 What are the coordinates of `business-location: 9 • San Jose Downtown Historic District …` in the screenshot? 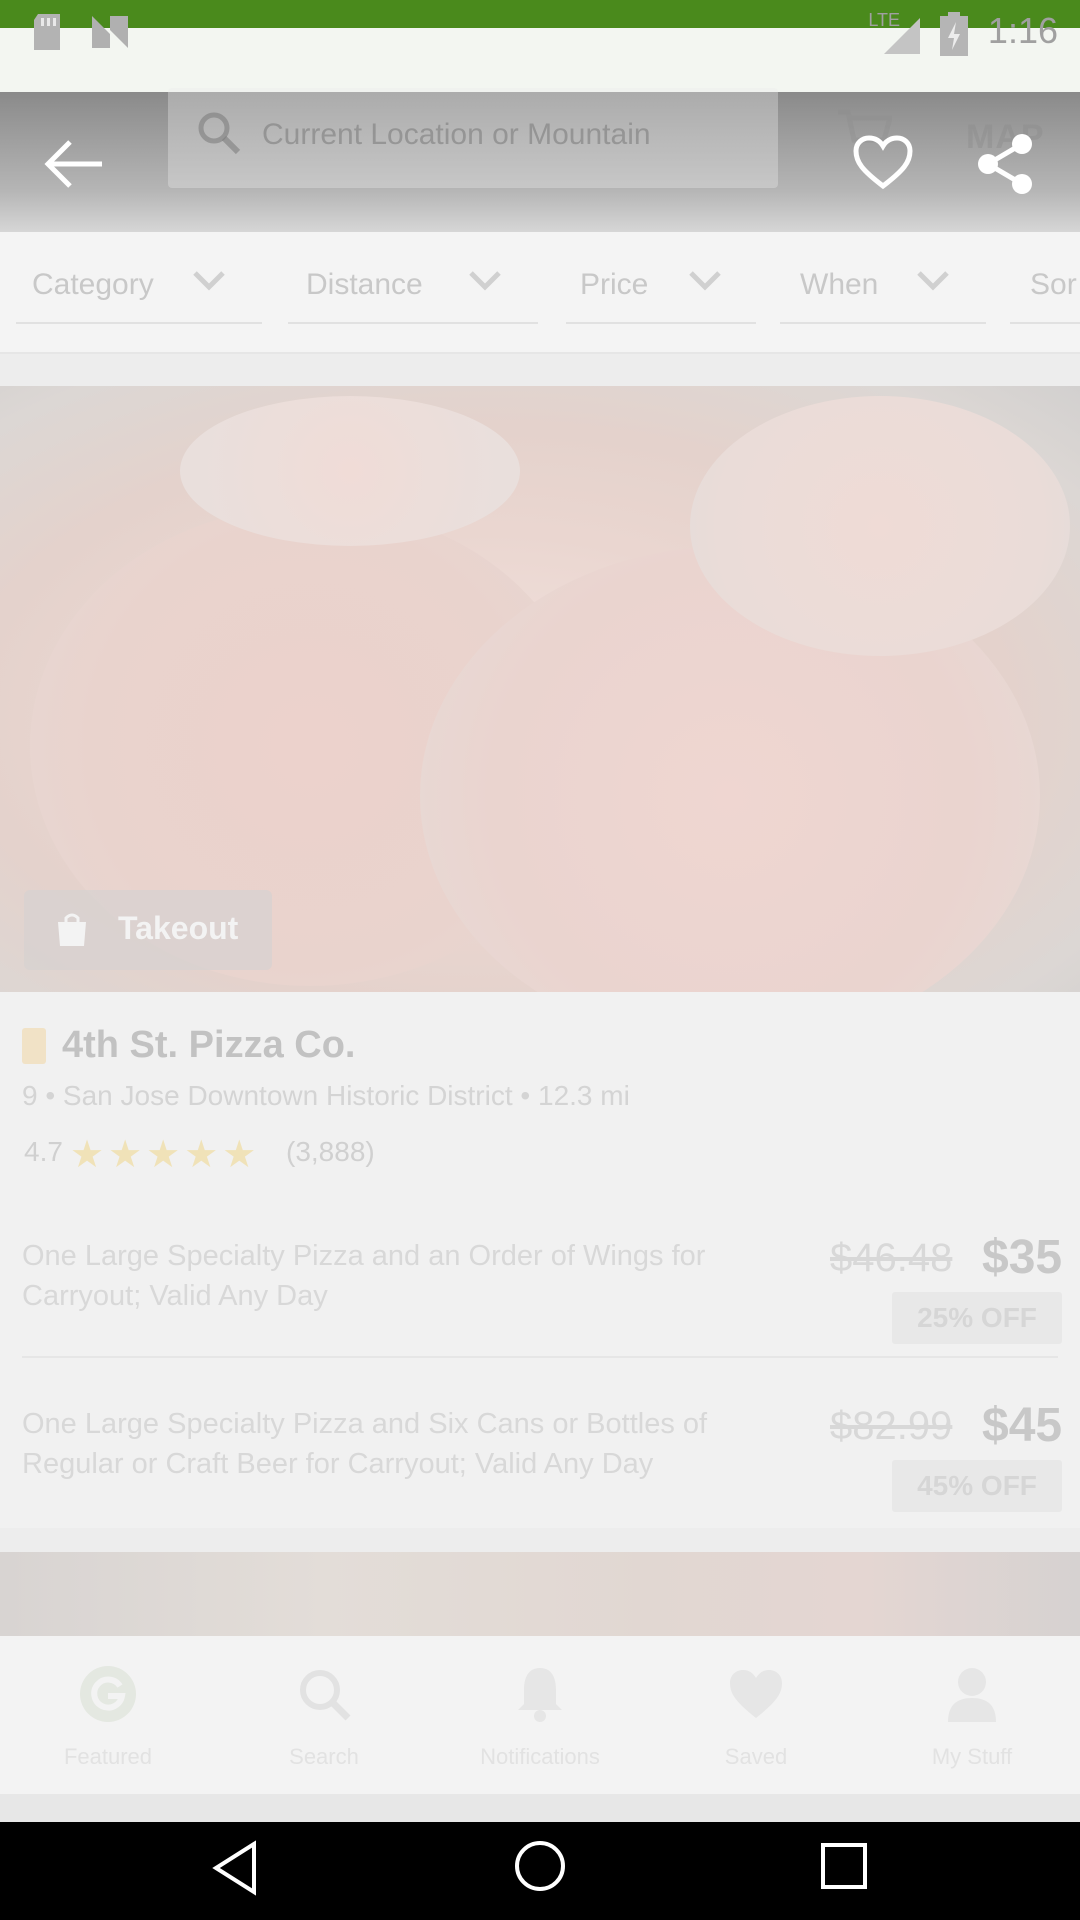 It's located at (326, 1095).